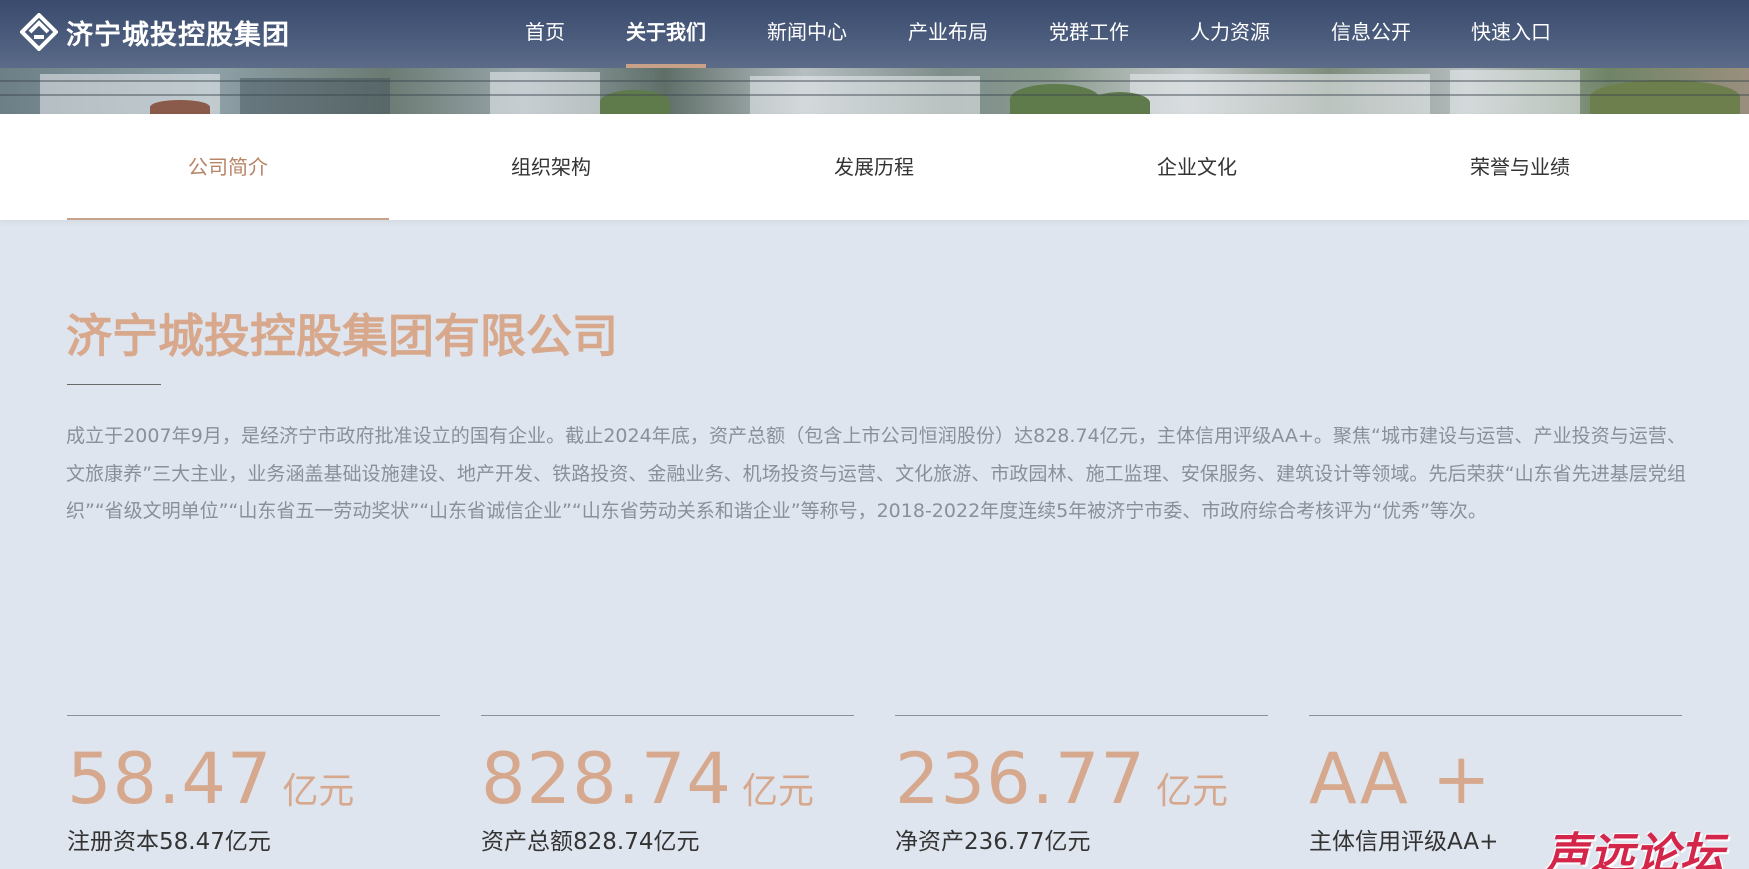 Image resolution: width=1749 pixels, height=869 pixels. What do you see at coordinates (1400, 779) in the screenshot?
I see `stat-value: AA +` at bounding box center [1400, 779].